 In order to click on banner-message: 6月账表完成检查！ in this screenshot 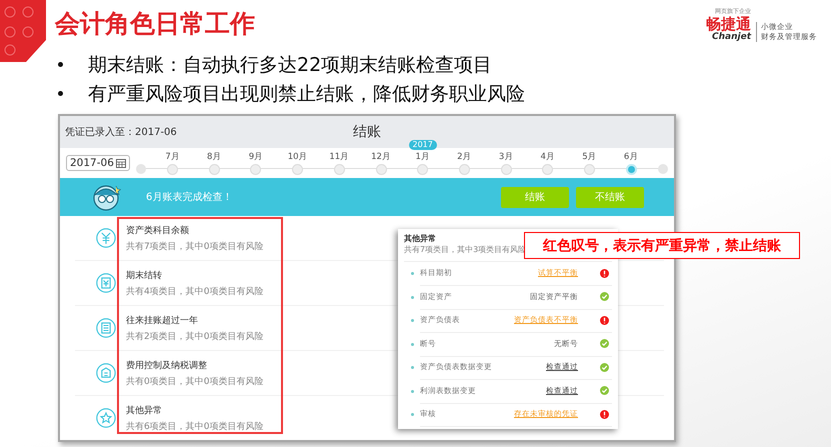, I will do `click(190, 197)`.